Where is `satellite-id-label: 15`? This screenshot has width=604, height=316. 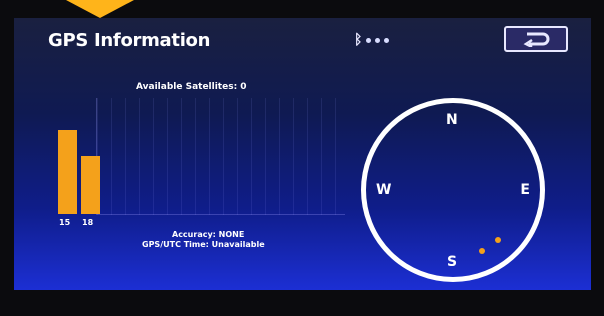 satellite-id-label: 15 is located at coordinates (65, 222).